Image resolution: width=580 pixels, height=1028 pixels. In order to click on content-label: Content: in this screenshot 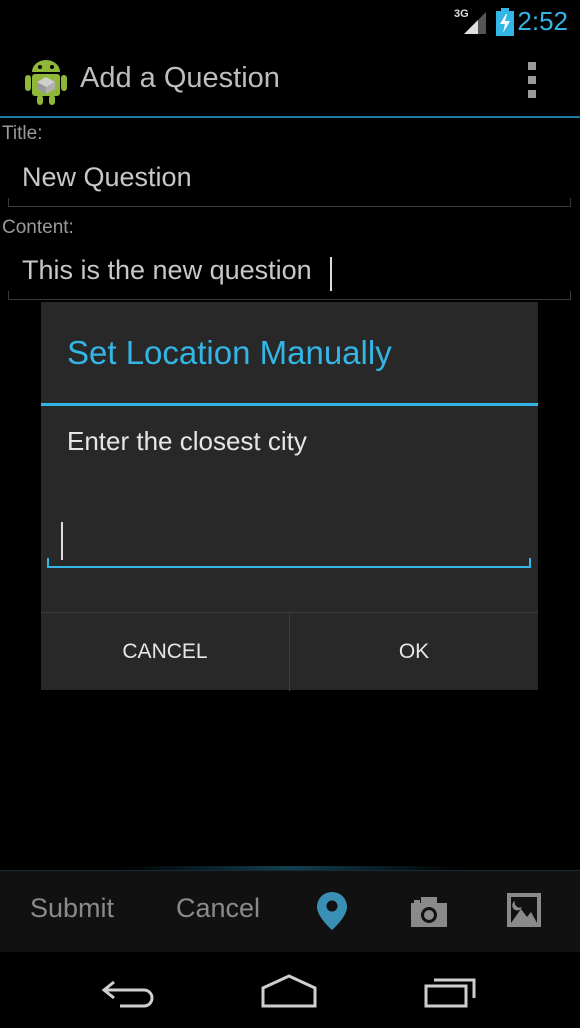, I will do `click(38, 227)`.